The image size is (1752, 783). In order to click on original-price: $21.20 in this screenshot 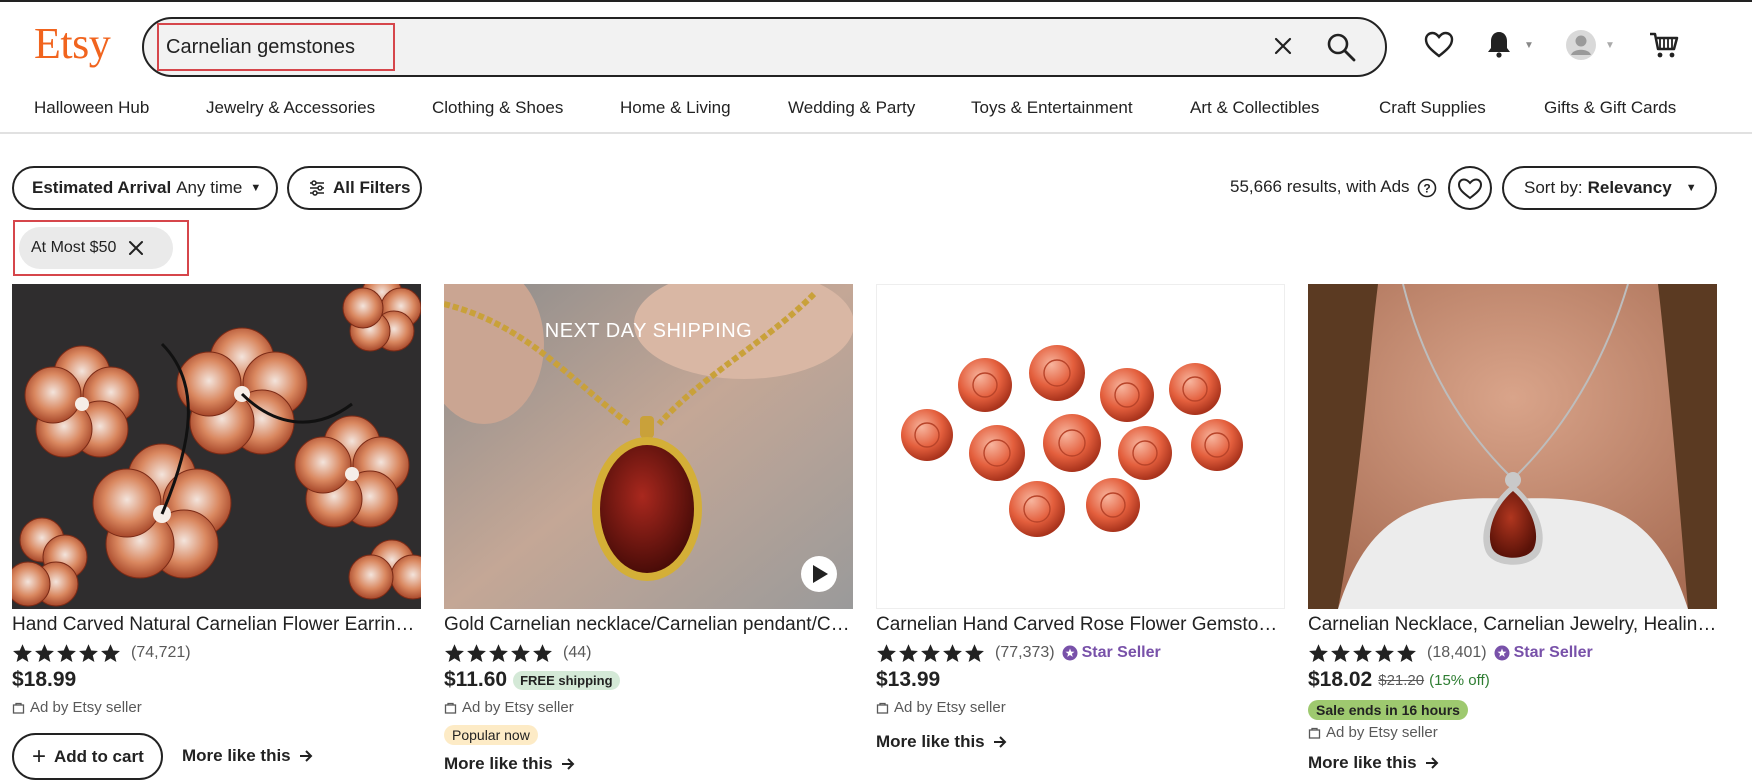, I will do `click(1401, 680)`.